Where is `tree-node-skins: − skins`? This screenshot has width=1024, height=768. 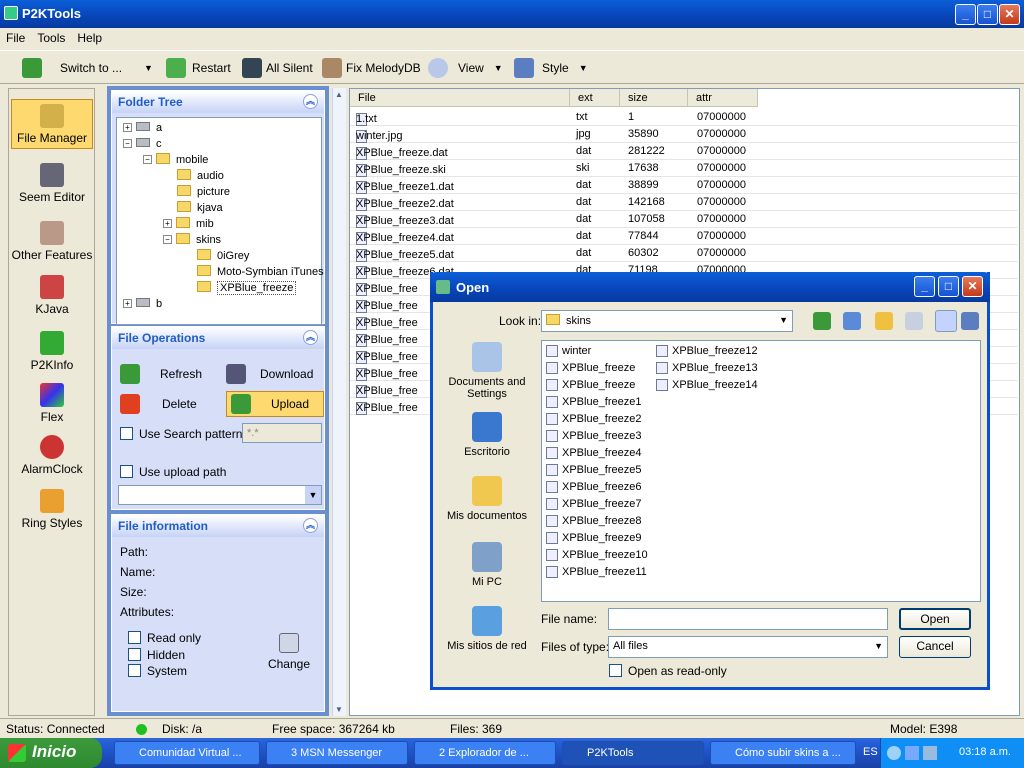
tree-node-skins: − skins is located at coordinates (192, 240).